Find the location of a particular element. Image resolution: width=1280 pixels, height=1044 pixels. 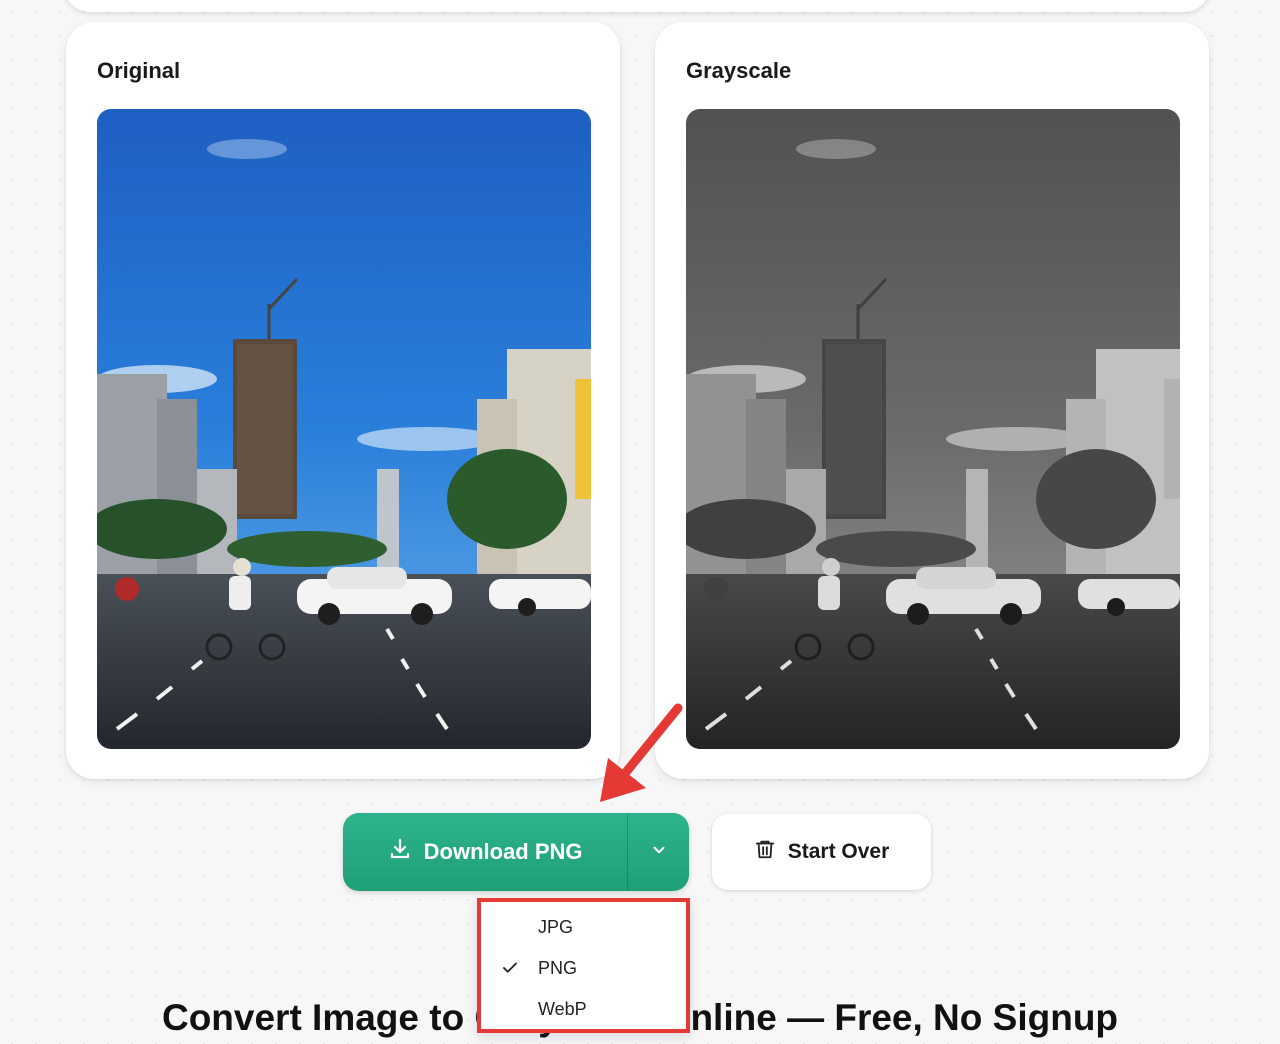

chevron-down-icon is located at coordinates (659, 852).